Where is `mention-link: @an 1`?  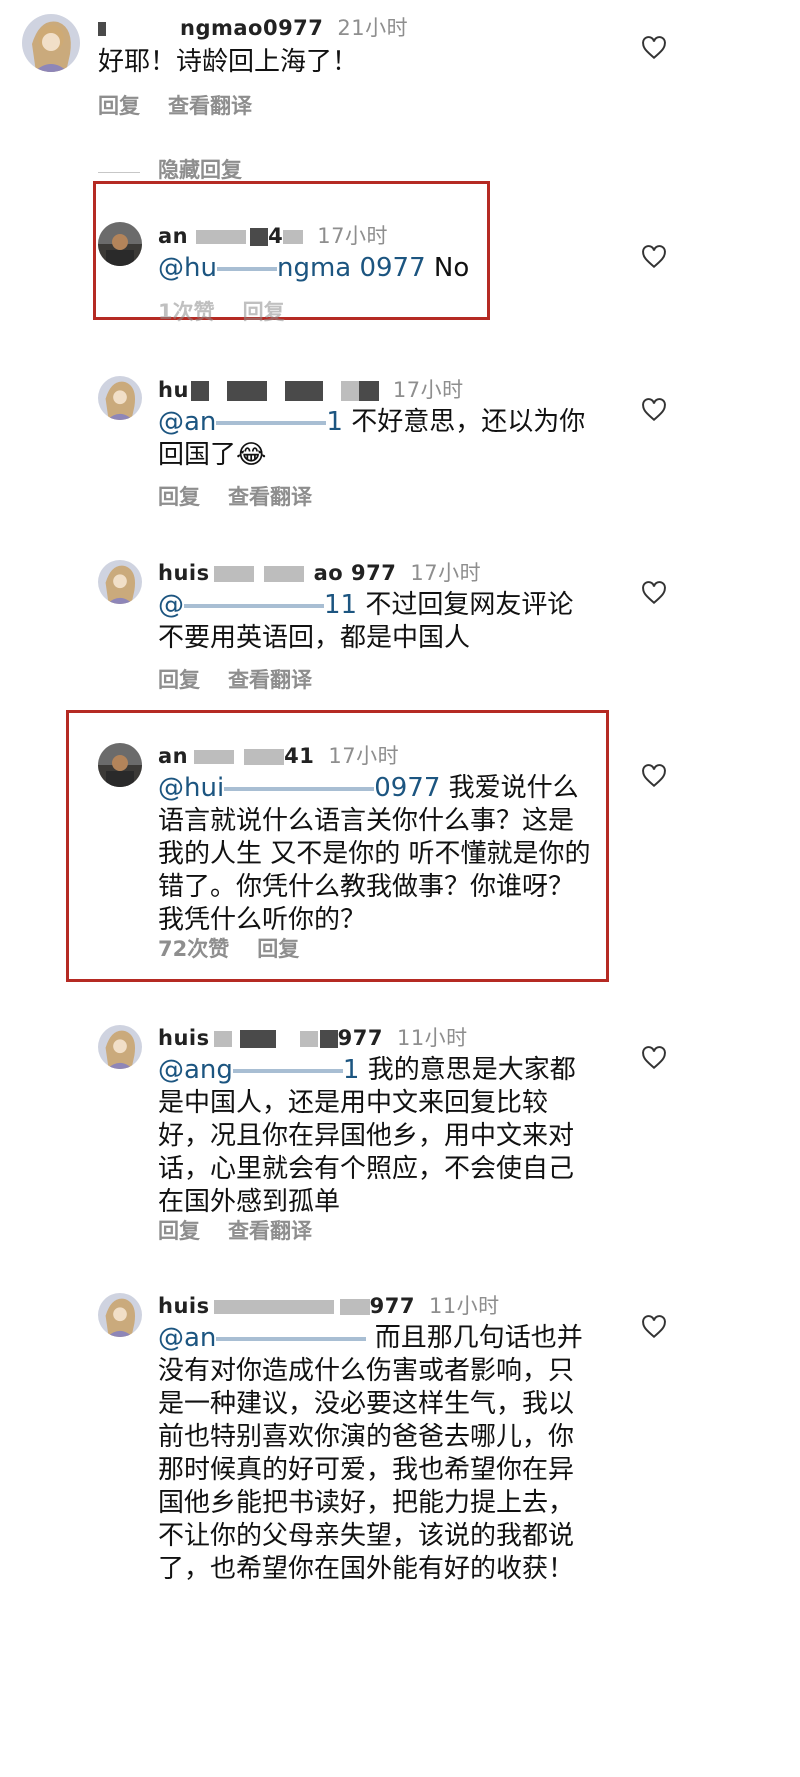 mention-link: @an 1 is located at coordinates (250, 422).